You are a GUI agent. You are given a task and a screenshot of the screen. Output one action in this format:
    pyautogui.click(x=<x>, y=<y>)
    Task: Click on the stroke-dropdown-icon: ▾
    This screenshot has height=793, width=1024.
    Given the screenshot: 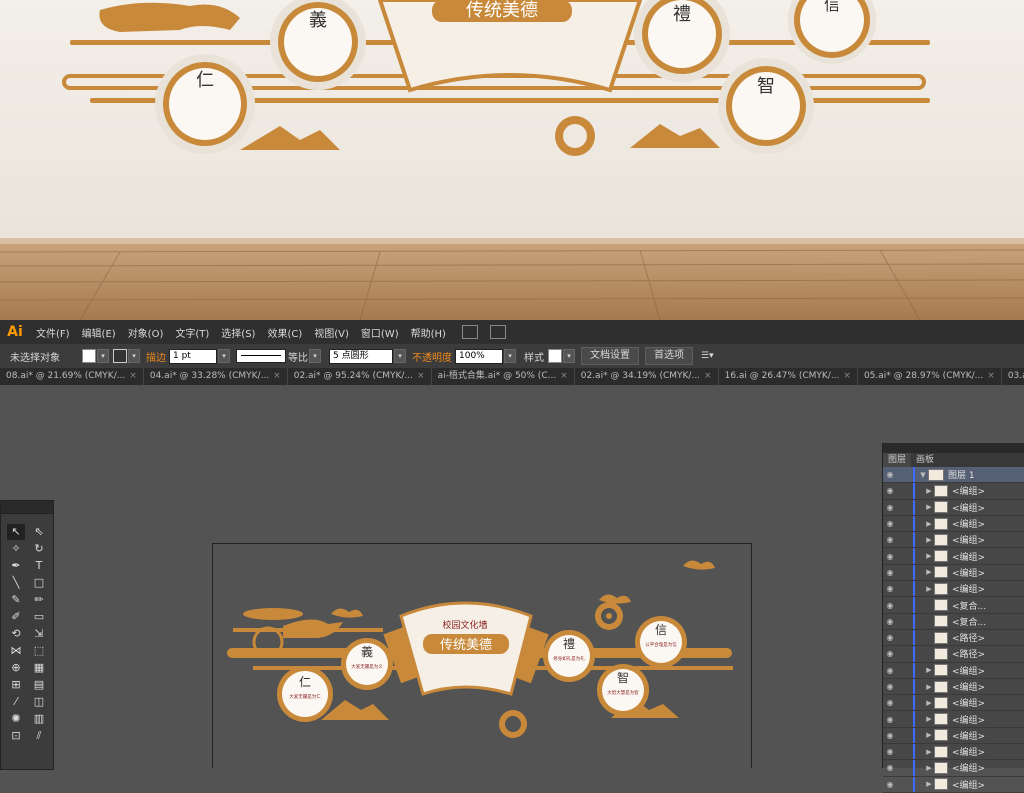 What is the action you would take?
    pyautogui.click(x=134, y=356)
    